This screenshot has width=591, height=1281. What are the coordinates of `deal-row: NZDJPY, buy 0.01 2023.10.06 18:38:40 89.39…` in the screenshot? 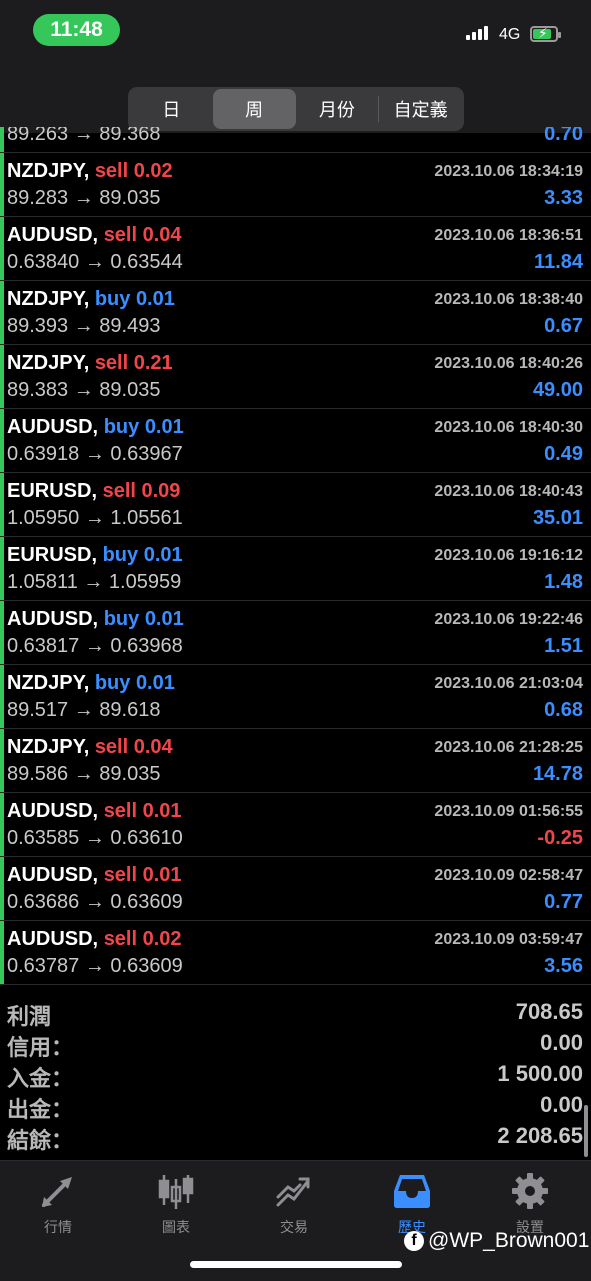 It's located at (295, 313).